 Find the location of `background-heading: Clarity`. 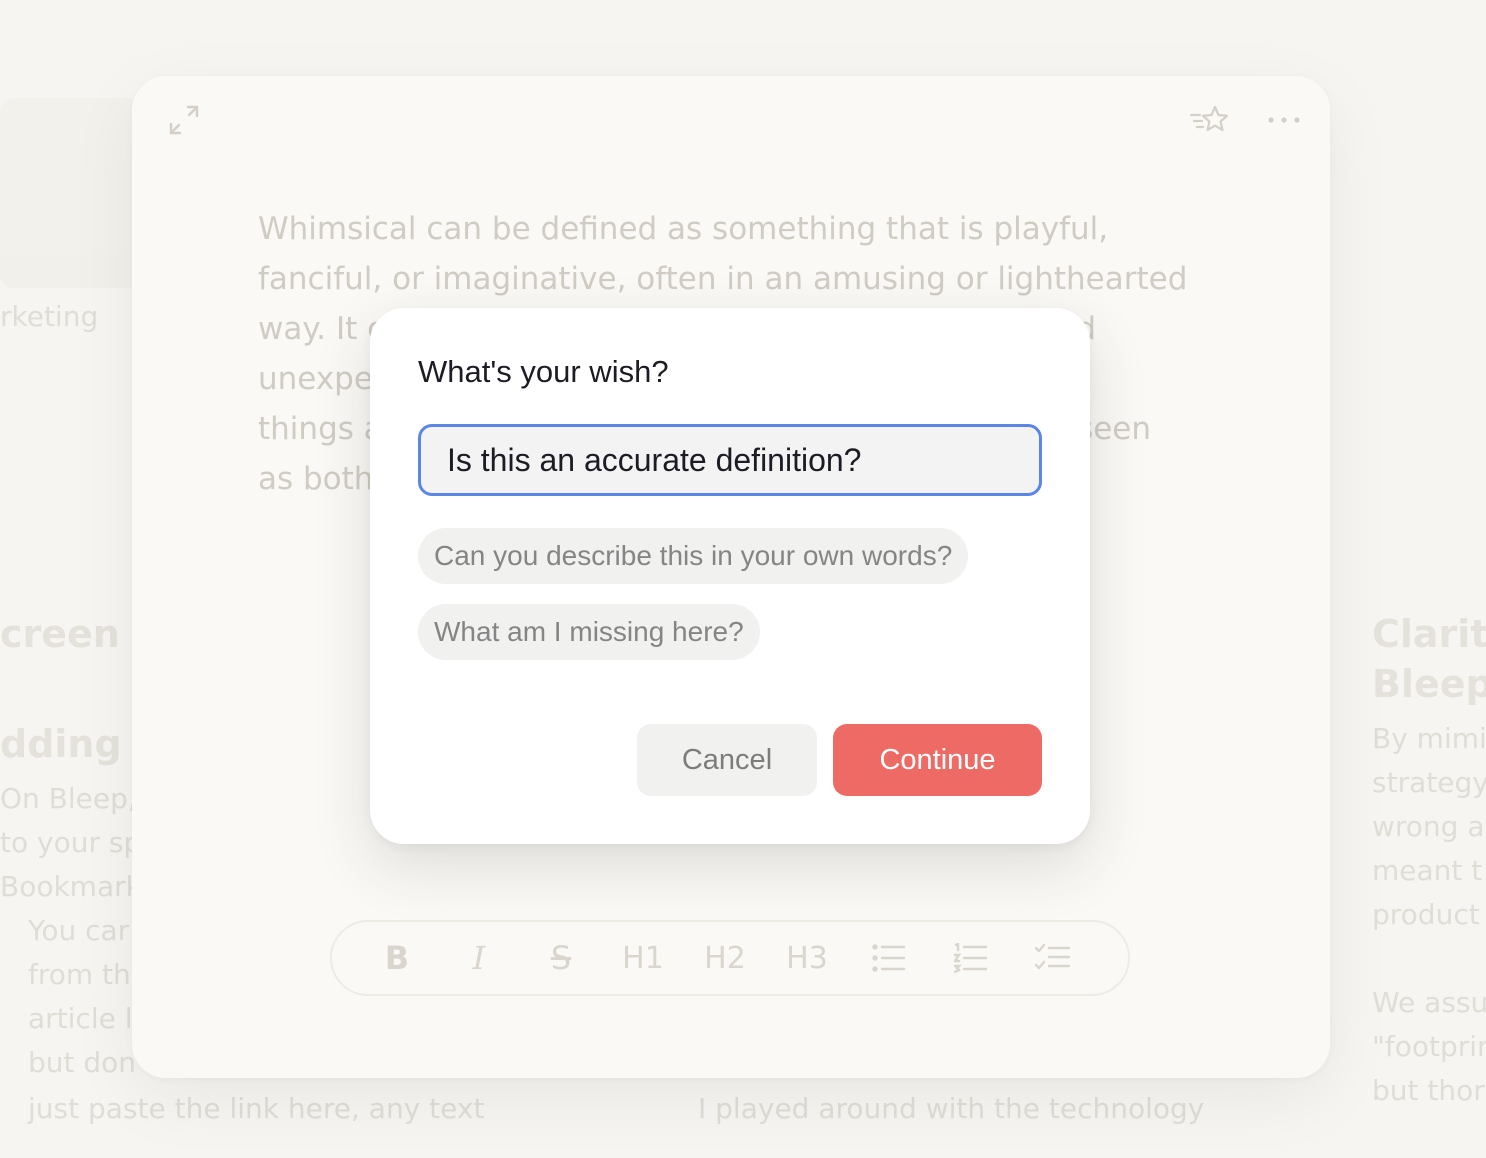

background-heading: Clarity is located at coordinates (1429, 634).